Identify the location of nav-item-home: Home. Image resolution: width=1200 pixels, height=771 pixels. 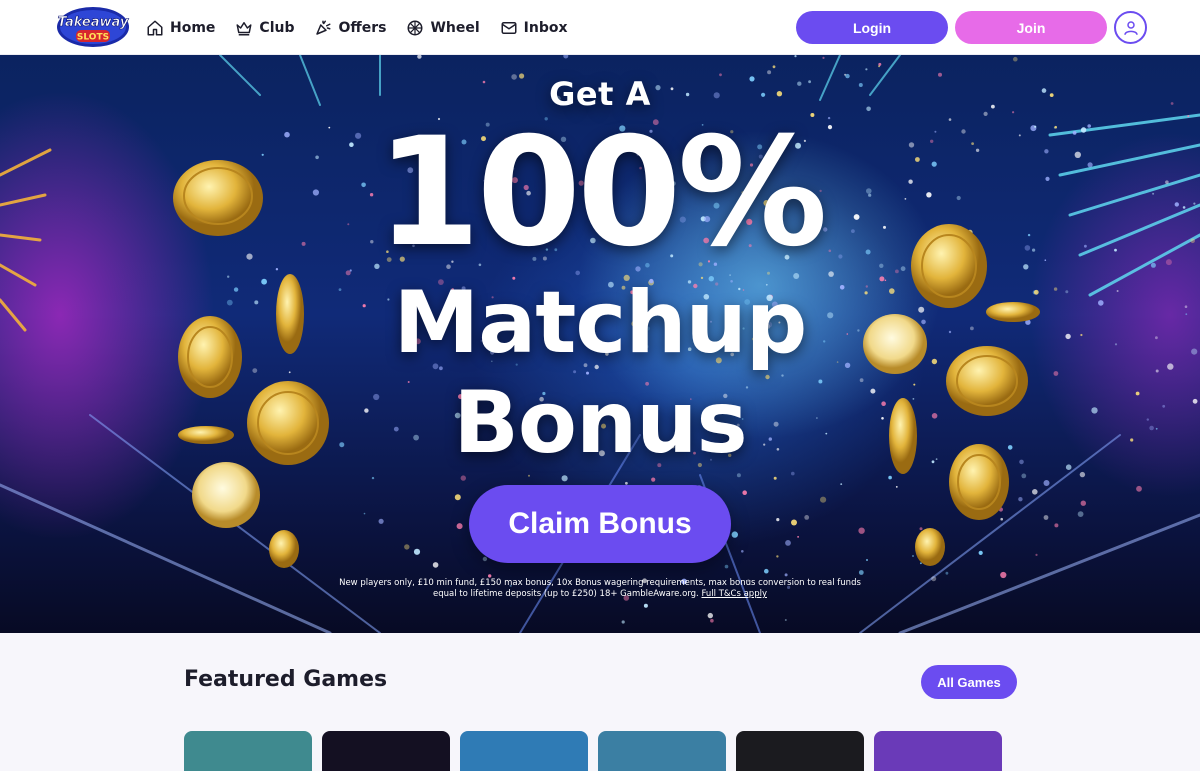
(180, 28).